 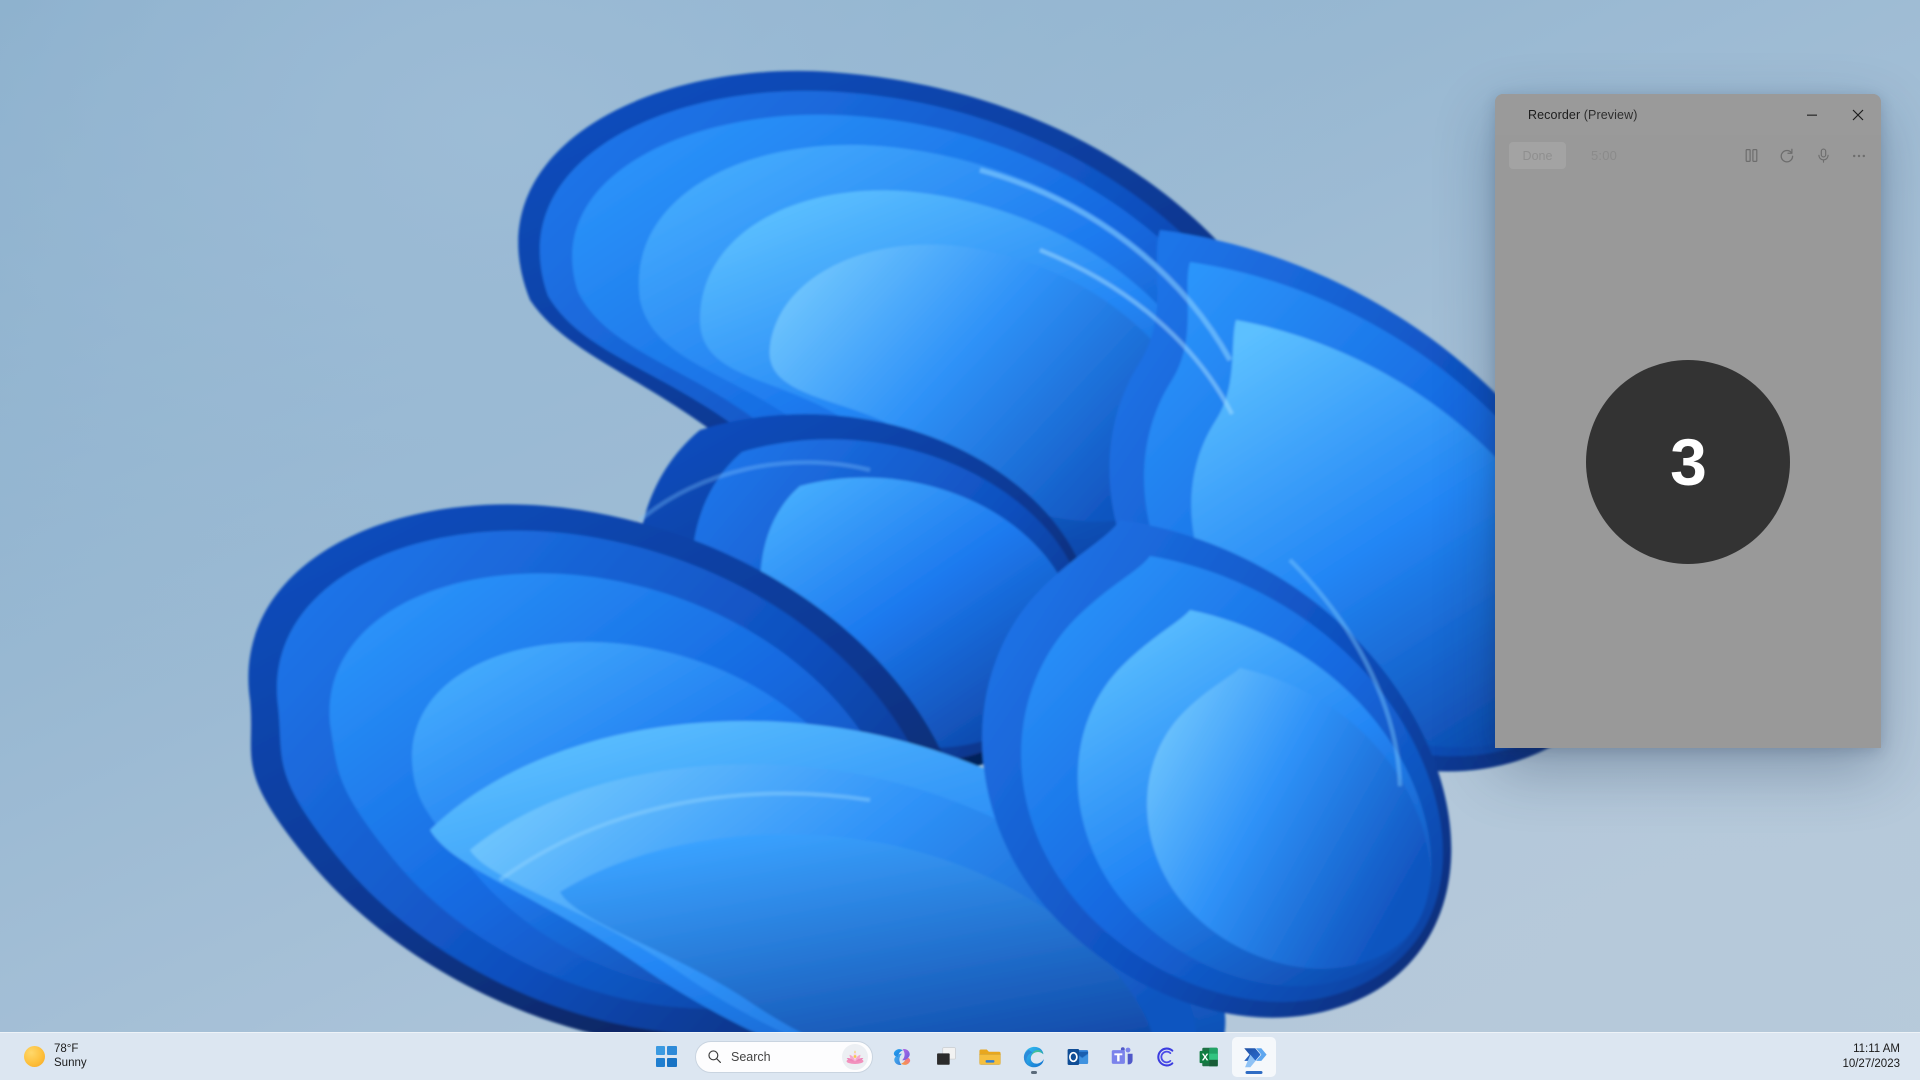 I want to click on recorder-title-text: Recorder, so click(x=1554, y=114).